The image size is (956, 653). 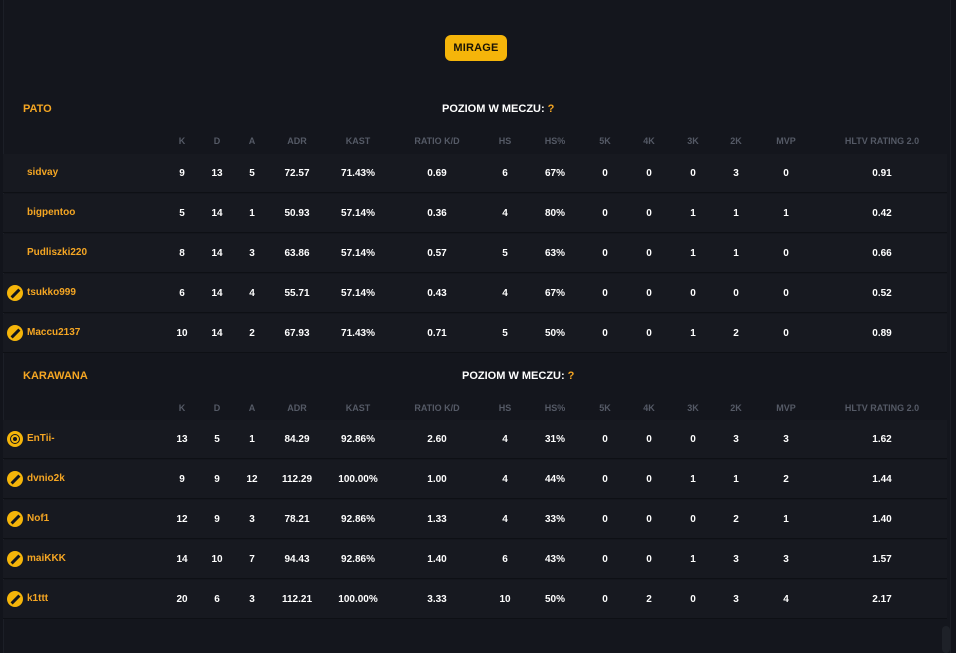 What do you see at coordinates (786, 479) in the screenshot?
I see `stat-mvp: 2` at bounding box center [786, 479].